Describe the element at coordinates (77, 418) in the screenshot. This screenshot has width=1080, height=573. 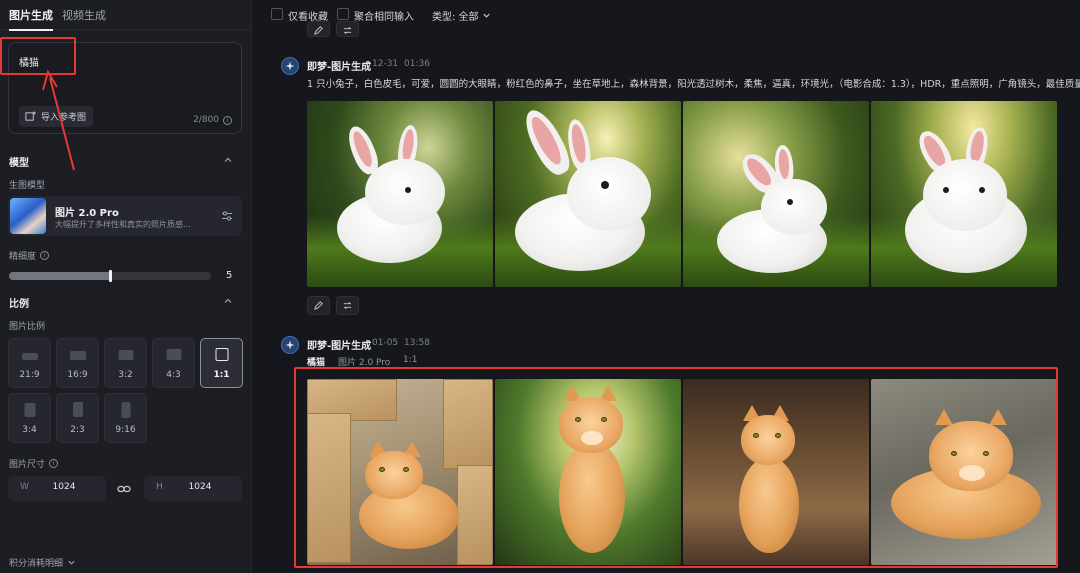
I see `ratio-option-2-3: 2:3` at that location.